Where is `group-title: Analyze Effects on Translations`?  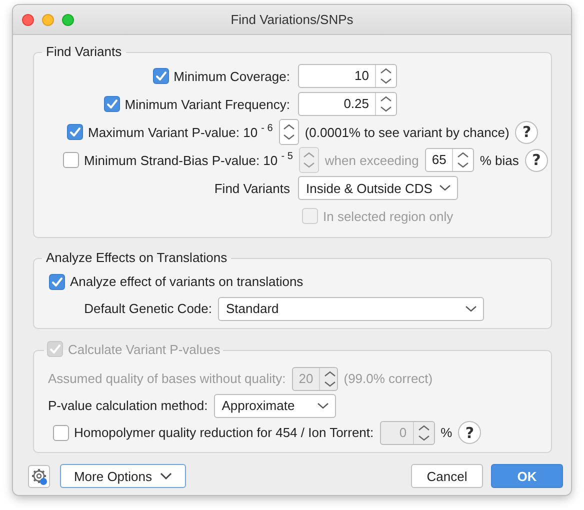
group-title: Analyze Effects on Translations is located at coordinates (137, 257).